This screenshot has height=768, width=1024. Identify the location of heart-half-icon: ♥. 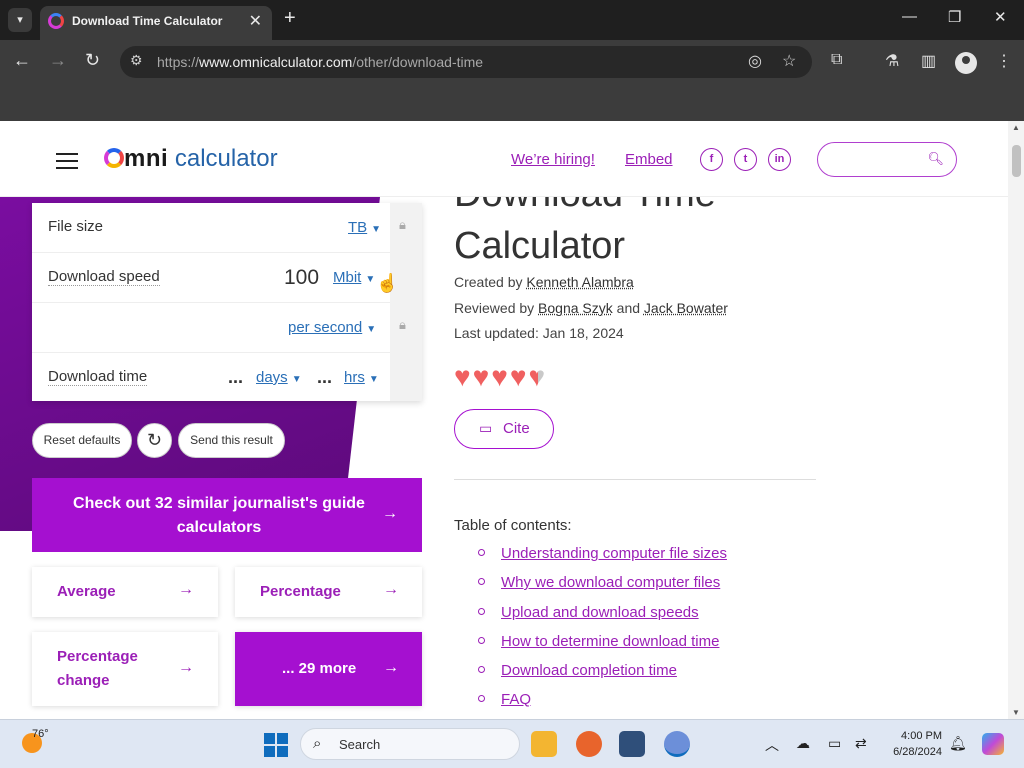
(538, 376).